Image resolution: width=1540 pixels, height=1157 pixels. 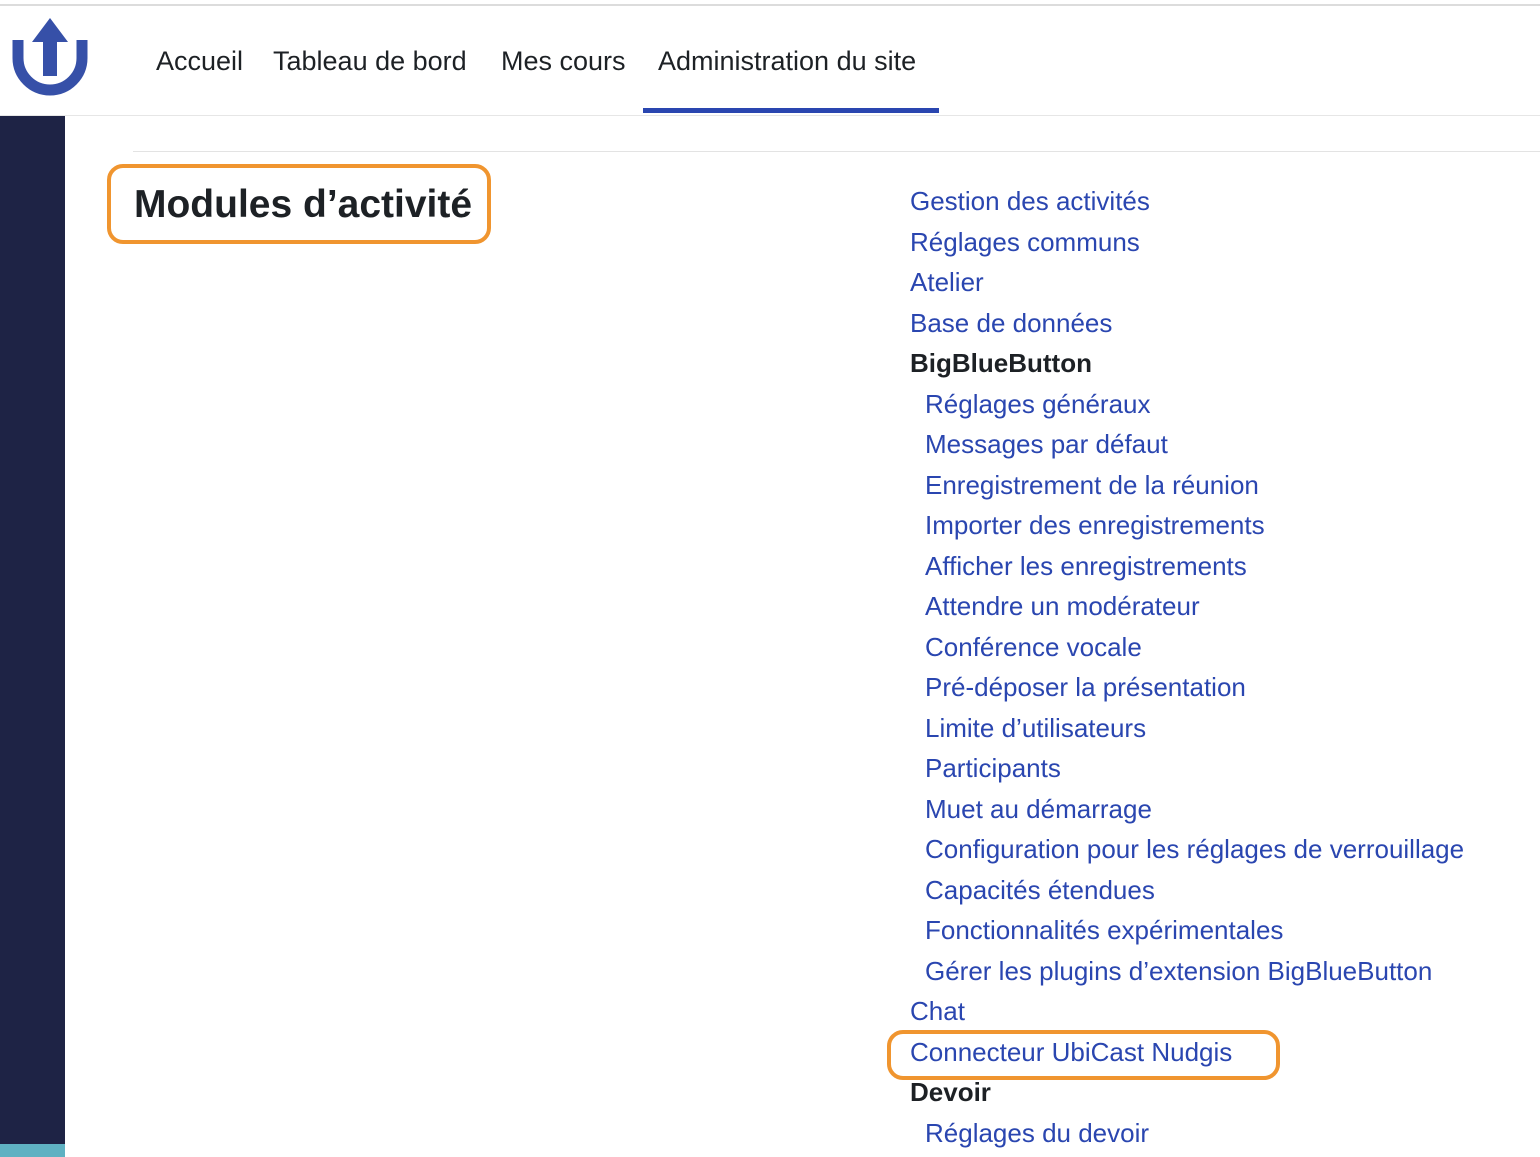 What do you see at coordinates (1092, 485) in the screenshot?
I see `link-enregistrement-de-la-reunion: Enregistrement de la réunion` at bounding box center [1092, 485].